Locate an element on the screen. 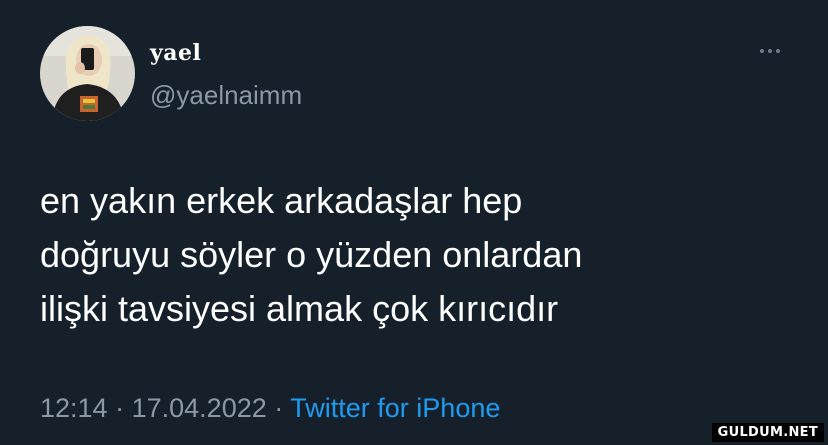  more-options-button is located at coordinates (770, 51).